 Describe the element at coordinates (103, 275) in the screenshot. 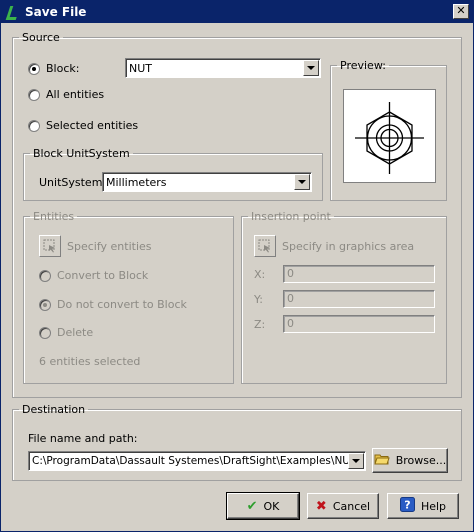

I see `convert-label: Convert to Block` at that location.